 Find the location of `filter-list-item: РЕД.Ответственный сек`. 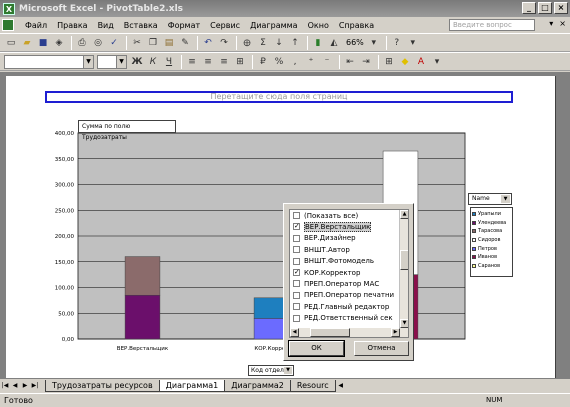

filter-list-item: РЕД.Ответственный сек is located at coordinates (349, 318).